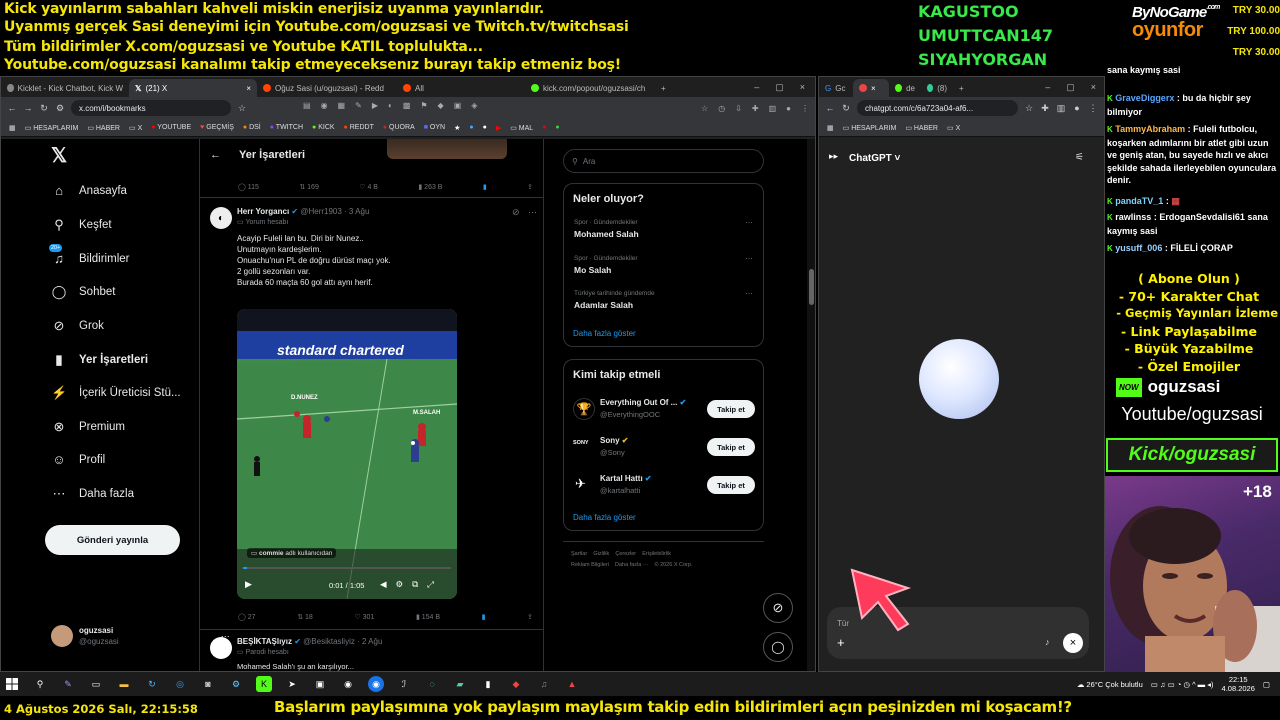 This screenshot has width=1280, height=720. I want to click on browser-tab: kick.com/popout/oguzsasi/ch, so click(590, 88).